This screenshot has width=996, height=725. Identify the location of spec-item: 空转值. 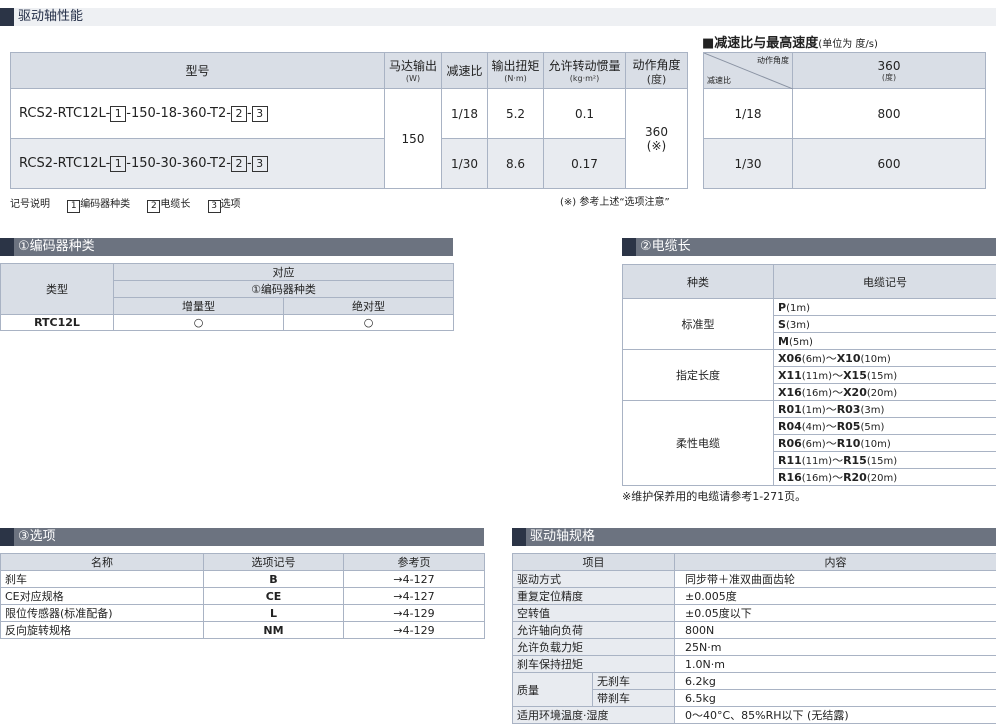
(593, 613).